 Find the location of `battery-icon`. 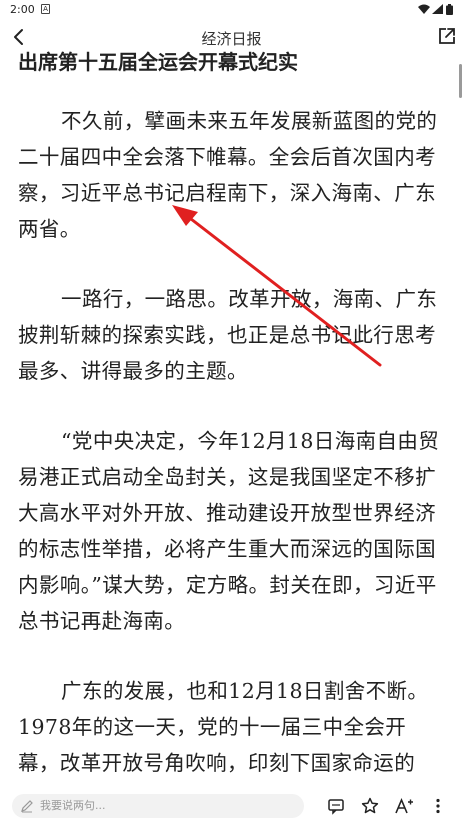

battery-icon is located at coordinates (449, 9).